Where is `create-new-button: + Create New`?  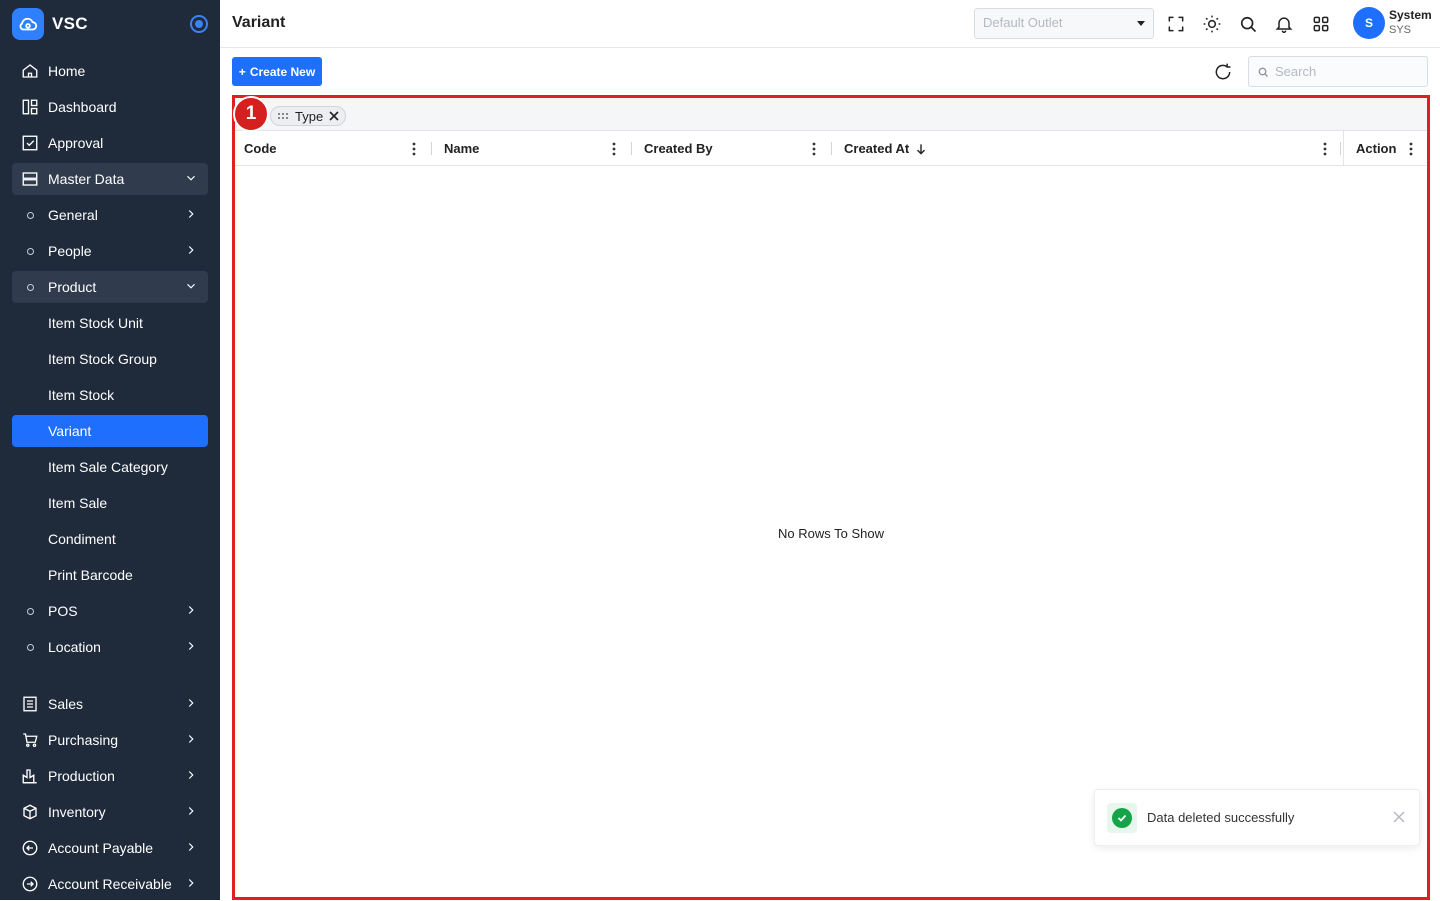 create-new-button: + Create New is located at coordinates (277, 71).